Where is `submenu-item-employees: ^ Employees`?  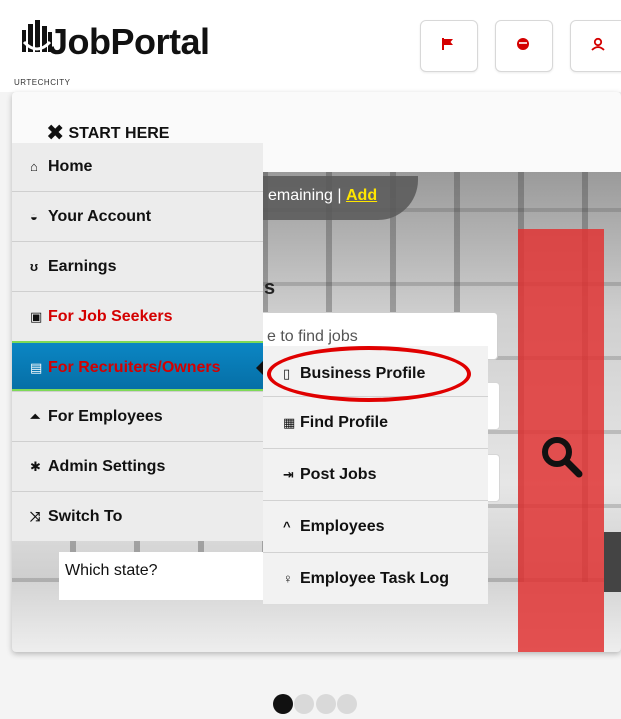 submenu-item-employees: ^ Employees is located at coordinates (375, 526).